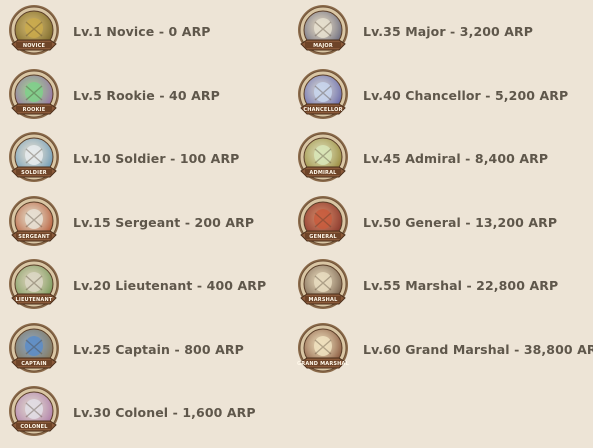 The width and height of the screenshot is (593, 448). Describe the element at coordinates (460, 222) in the screenshot. I see `rank-label: Lv.50 General - 13,200 ARP` at that location.